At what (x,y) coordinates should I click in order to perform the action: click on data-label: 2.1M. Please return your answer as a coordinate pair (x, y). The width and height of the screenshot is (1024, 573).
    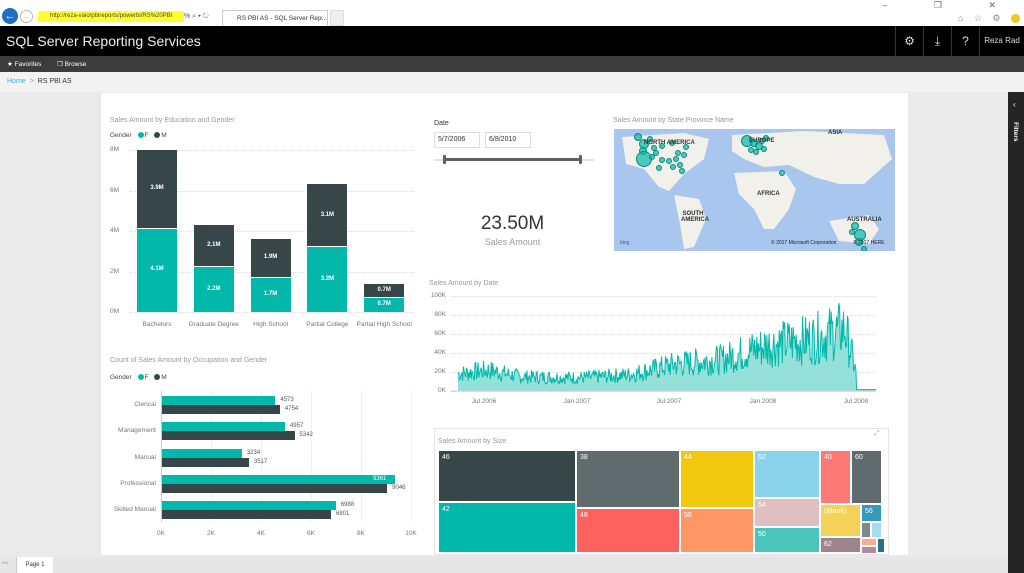
    Looking at the image, I should click on (214, 245).